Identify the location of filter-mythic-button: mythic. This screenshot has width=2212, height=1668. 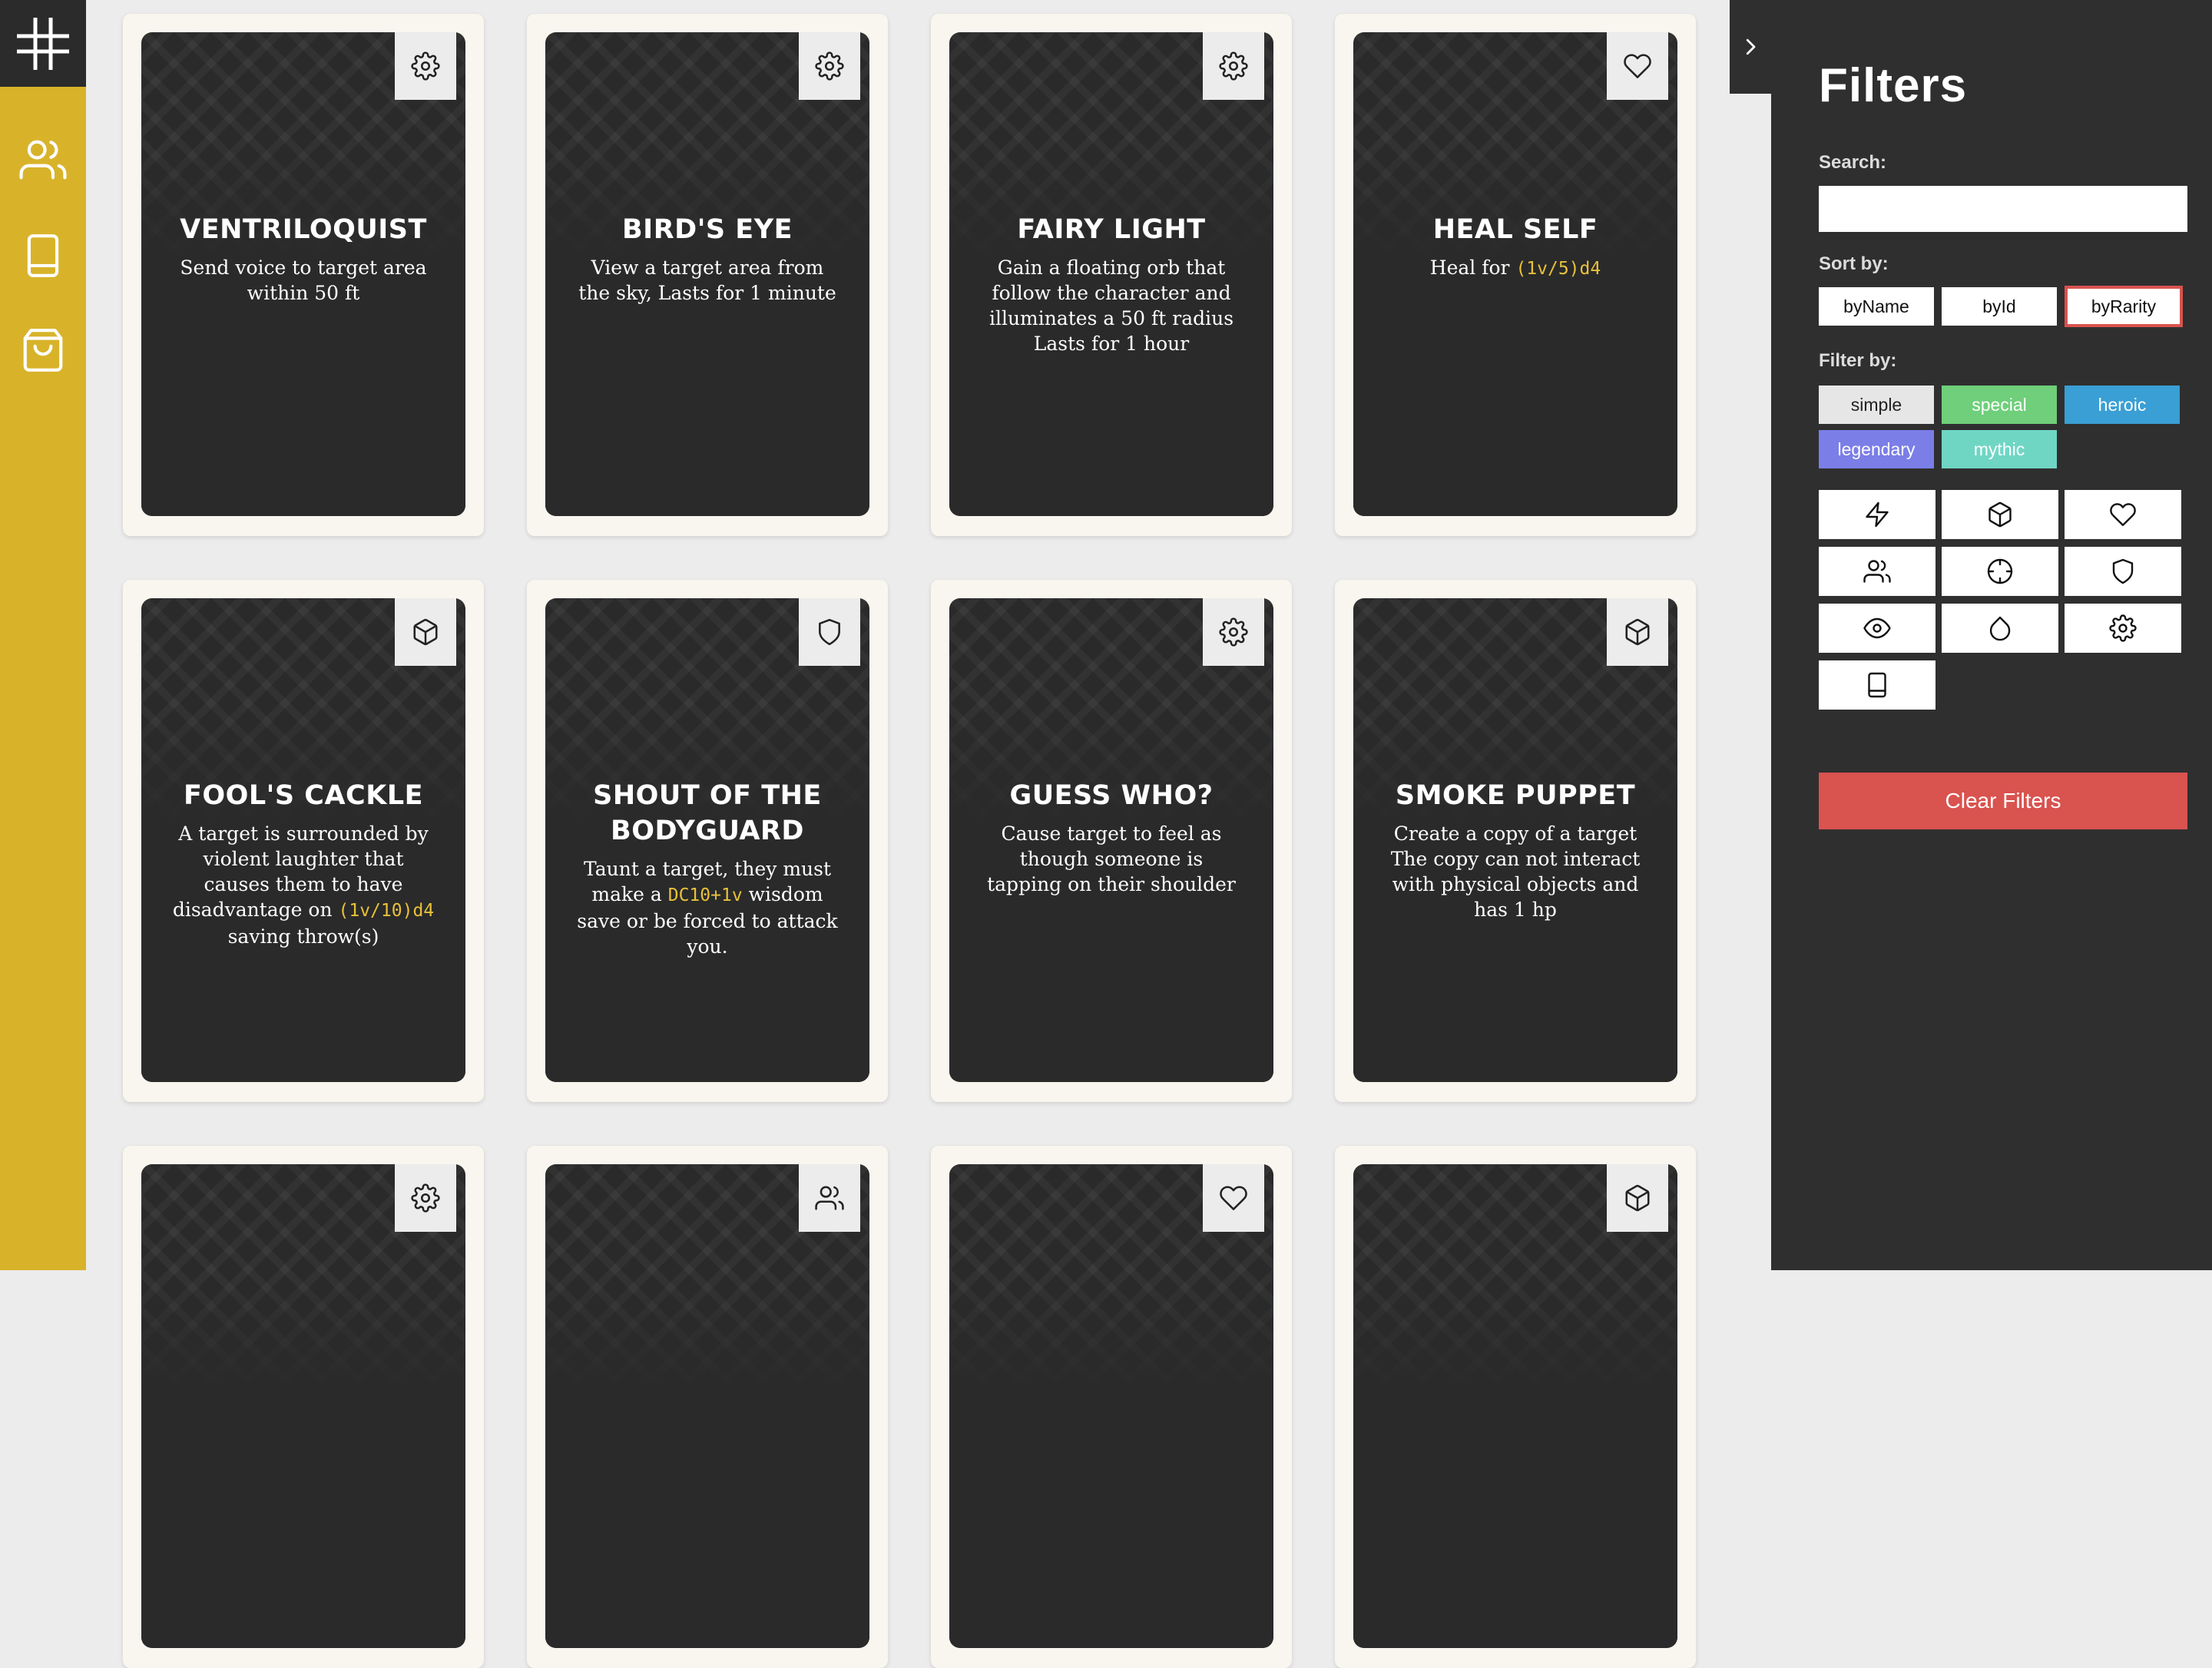
(1999, 449).